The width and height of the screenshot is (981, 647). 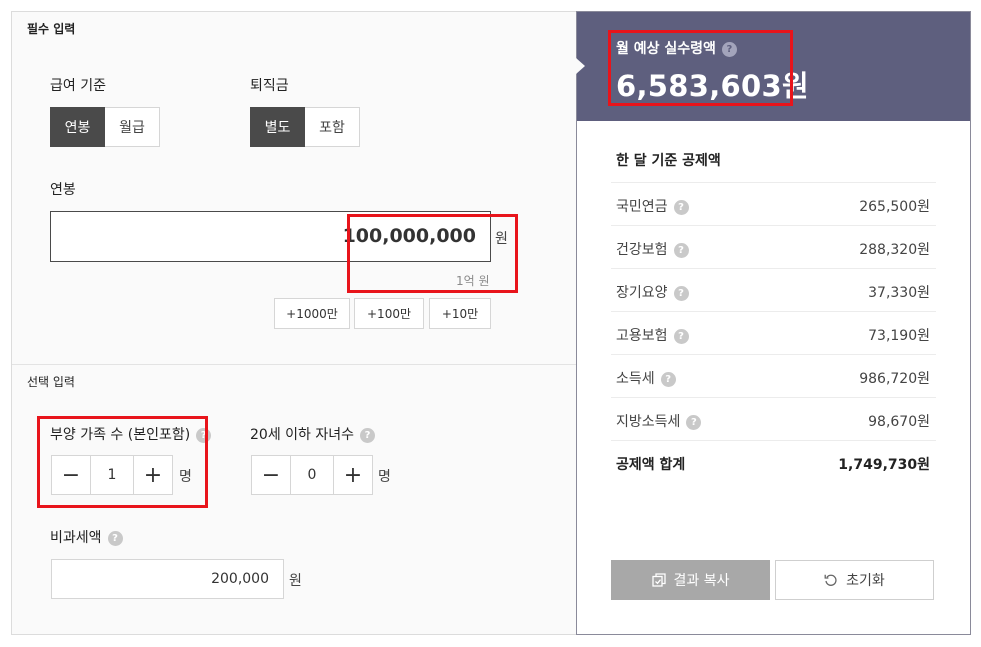 I want to click on deductions-title: 한 달 기준 공제액, so click(x=668, y=161).